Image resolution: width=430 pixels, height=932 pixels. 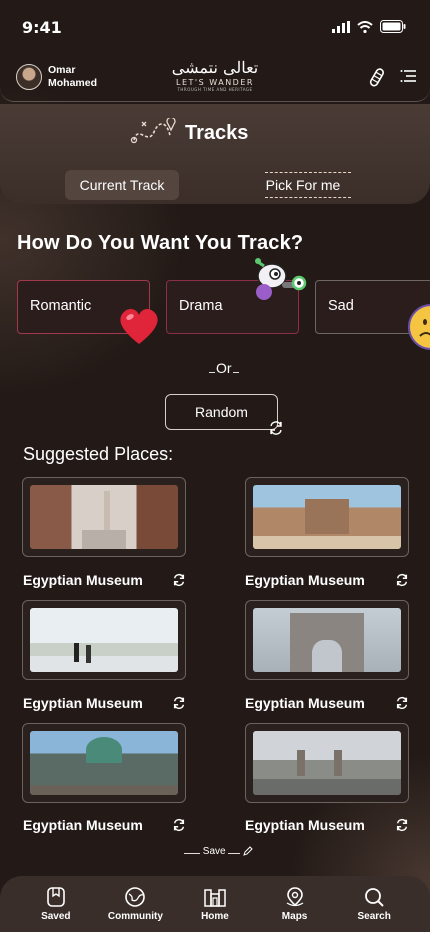 I want to click on suggested-places-title: Suggested Places:, so click(x=98, y=454).